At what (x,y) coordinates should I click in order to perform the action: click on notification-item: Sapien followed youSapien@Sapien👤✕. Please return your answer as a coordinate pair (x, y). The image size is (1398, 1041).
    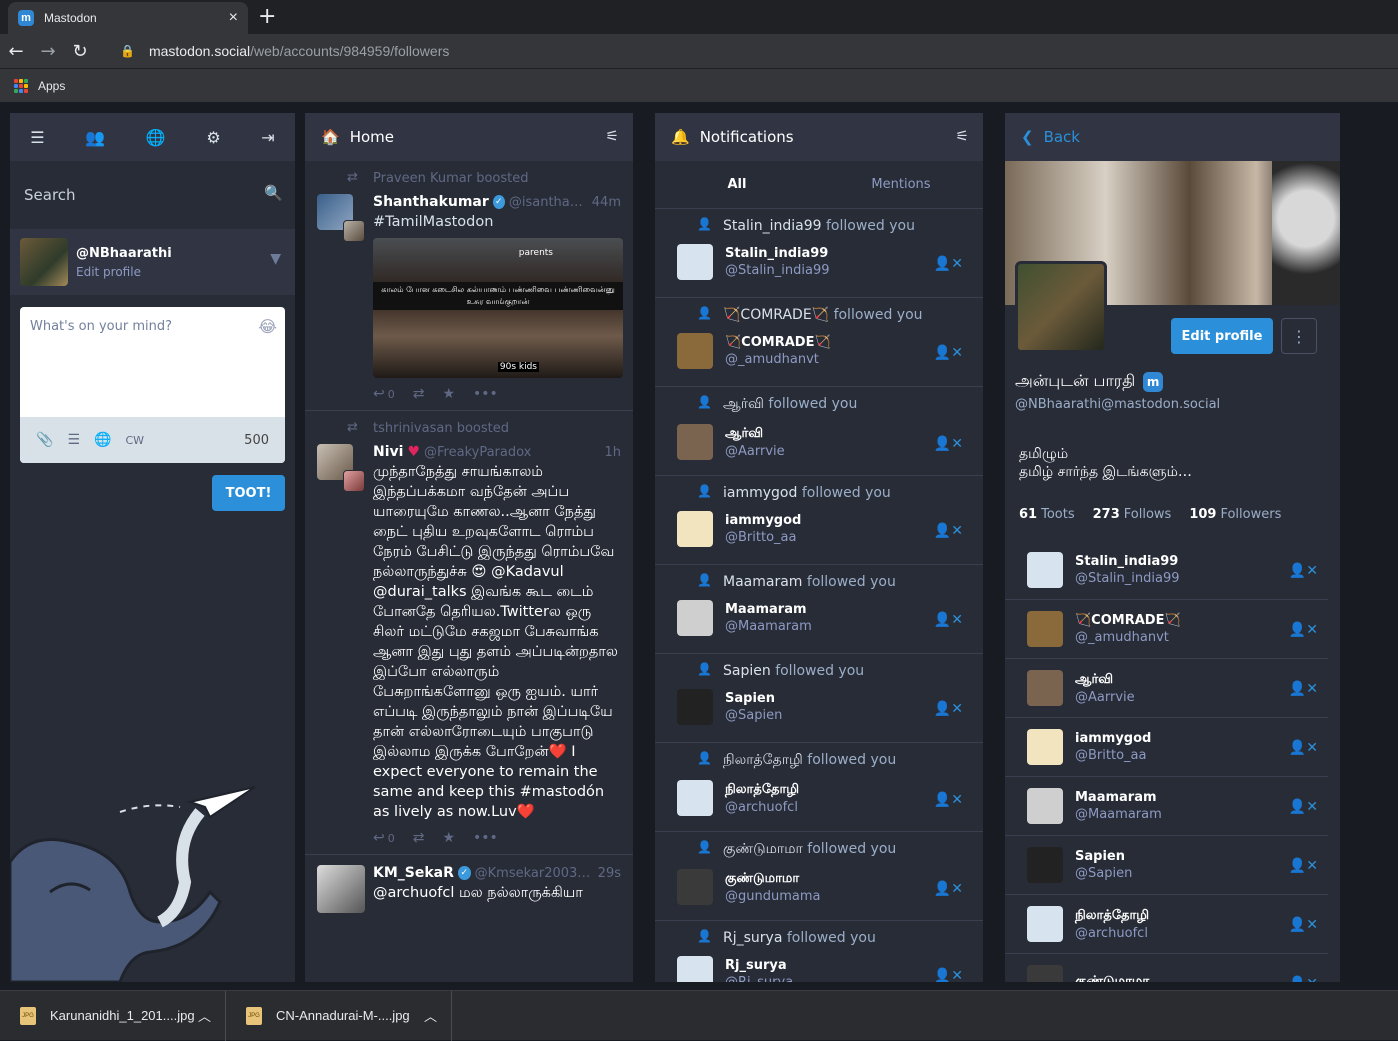
    Looking at the image, I should click on (819, 698).